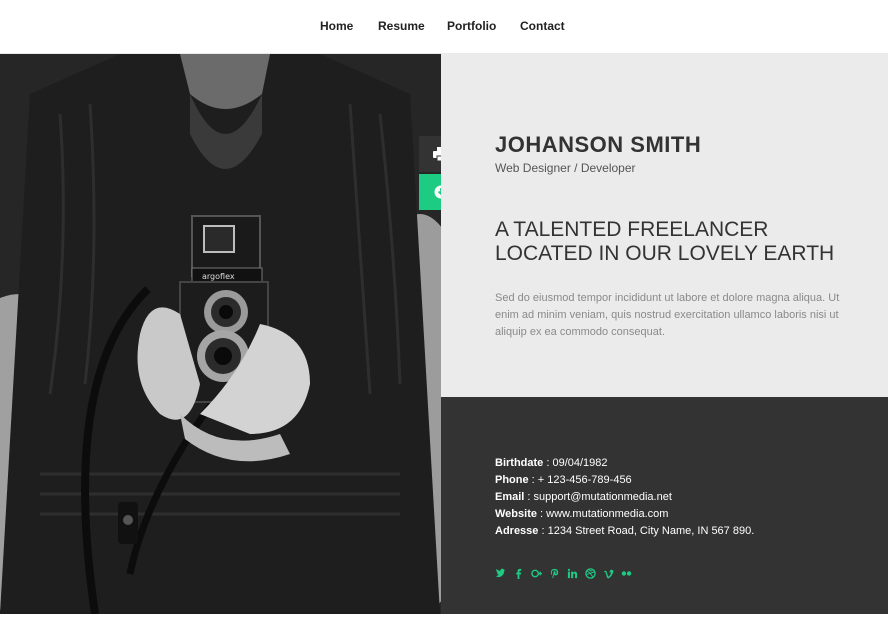 The image size is (888, 623). Describe the element at coordinates (517, 531) in the screenshot. I see `address-label: Adresse` at that location.